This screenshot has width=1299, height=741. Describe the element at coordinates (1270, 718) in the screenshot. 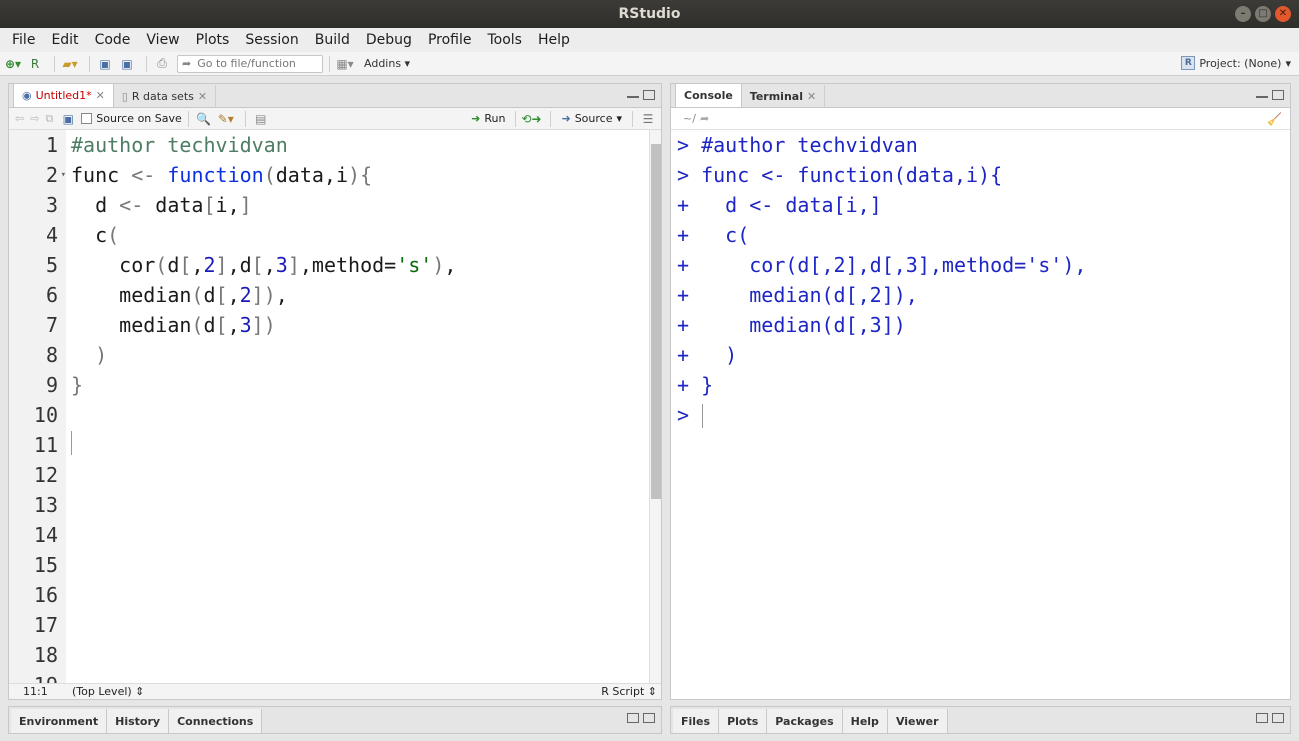

I see `pane-controls` at that location.